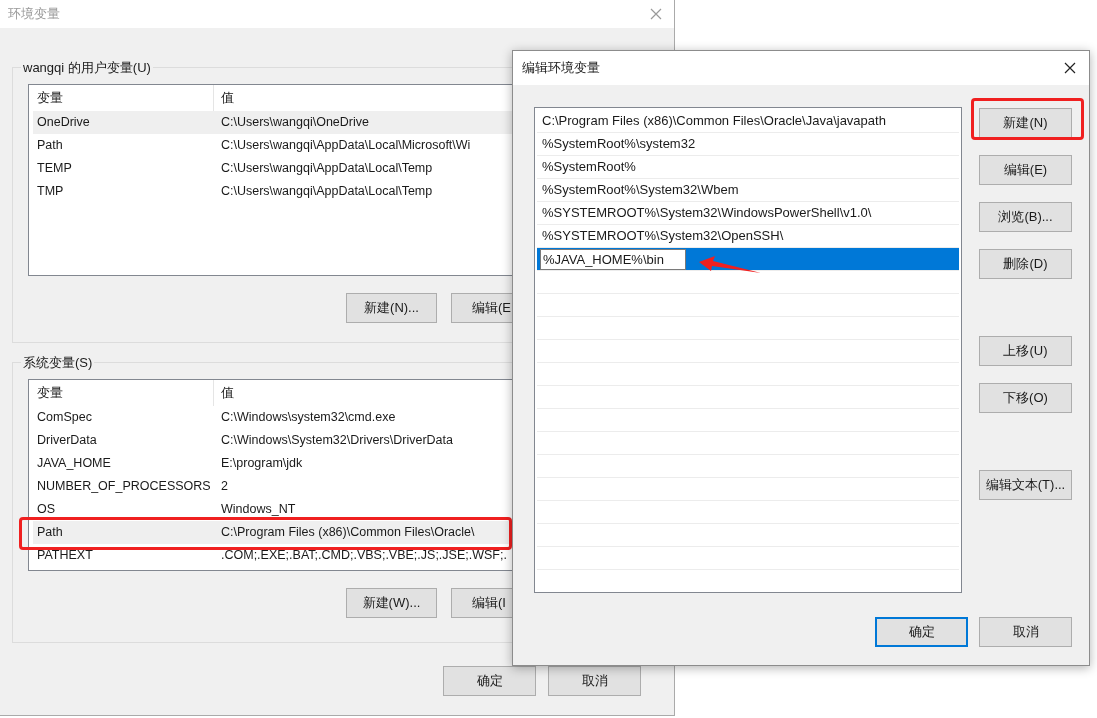 The width and height of the screenshot is (1097, 718). Describe the element at coordinates (748, 167) in the screenshot. I see `path-entry: %SystemRoot%` at that location.